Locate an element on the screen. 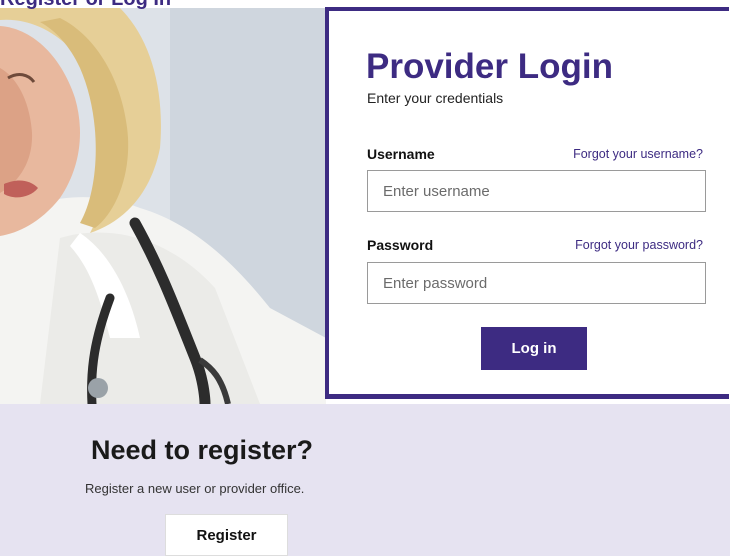 This screenshot has height=556, width=730. forgot-username-link: Forgot your username? is located at coordinates (638, 154).